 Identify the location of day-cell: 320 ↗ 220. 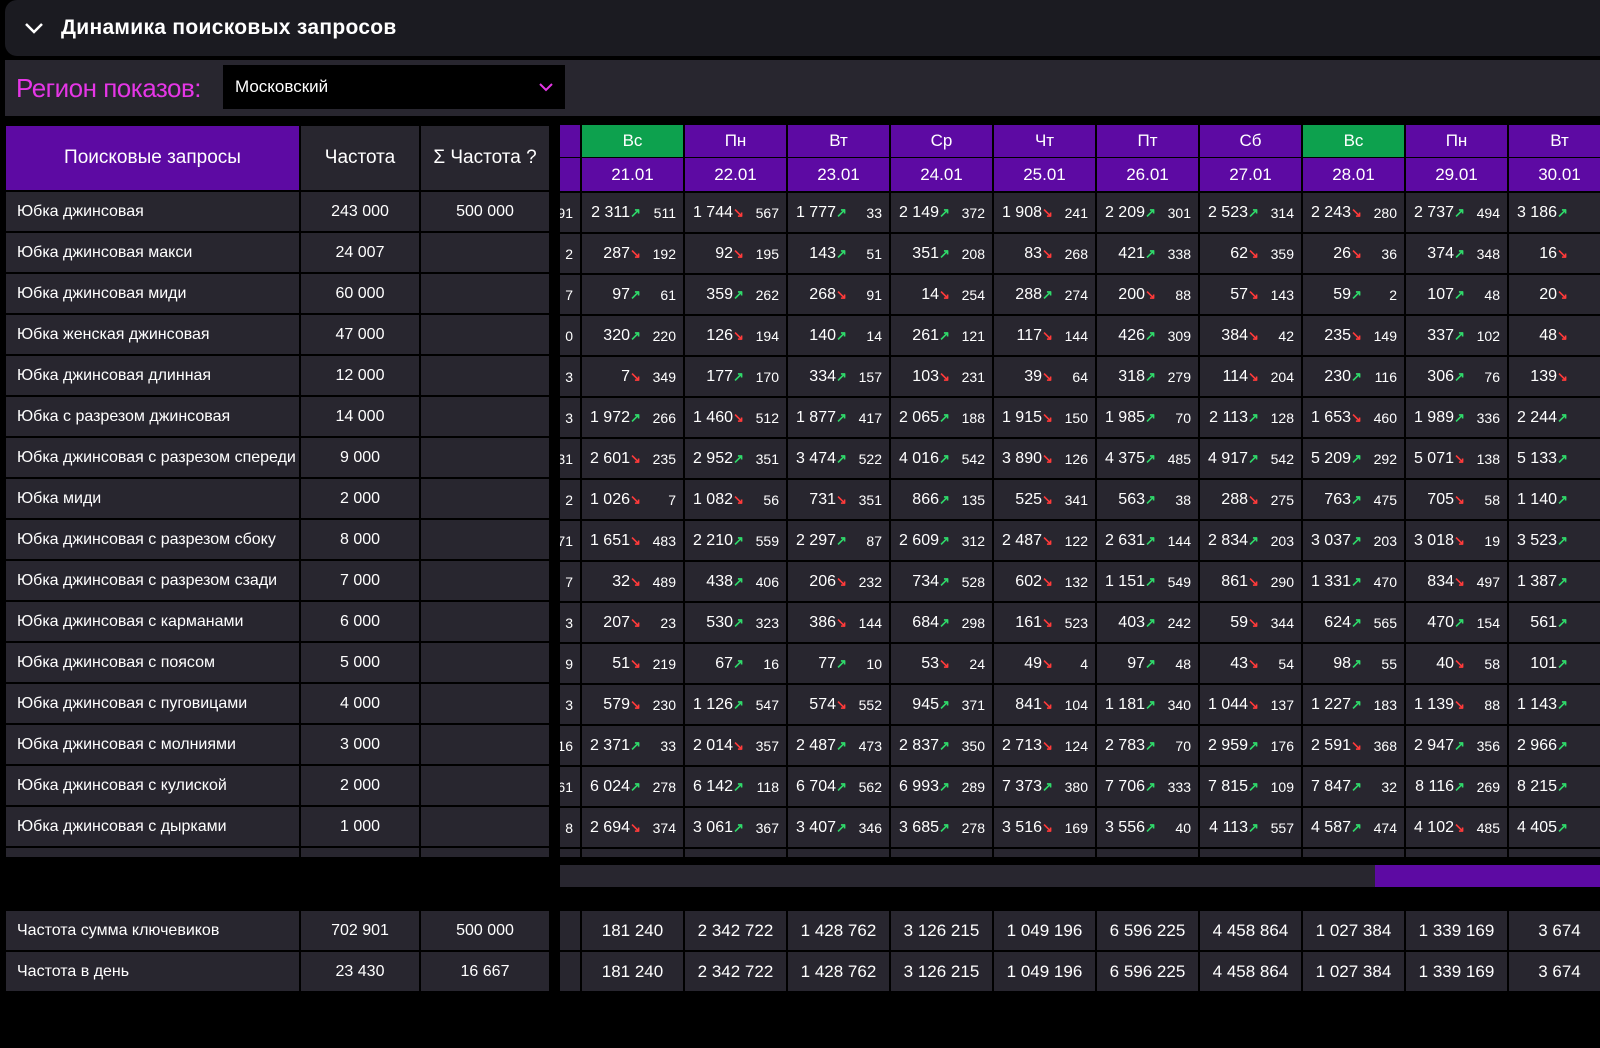
(632, 335).